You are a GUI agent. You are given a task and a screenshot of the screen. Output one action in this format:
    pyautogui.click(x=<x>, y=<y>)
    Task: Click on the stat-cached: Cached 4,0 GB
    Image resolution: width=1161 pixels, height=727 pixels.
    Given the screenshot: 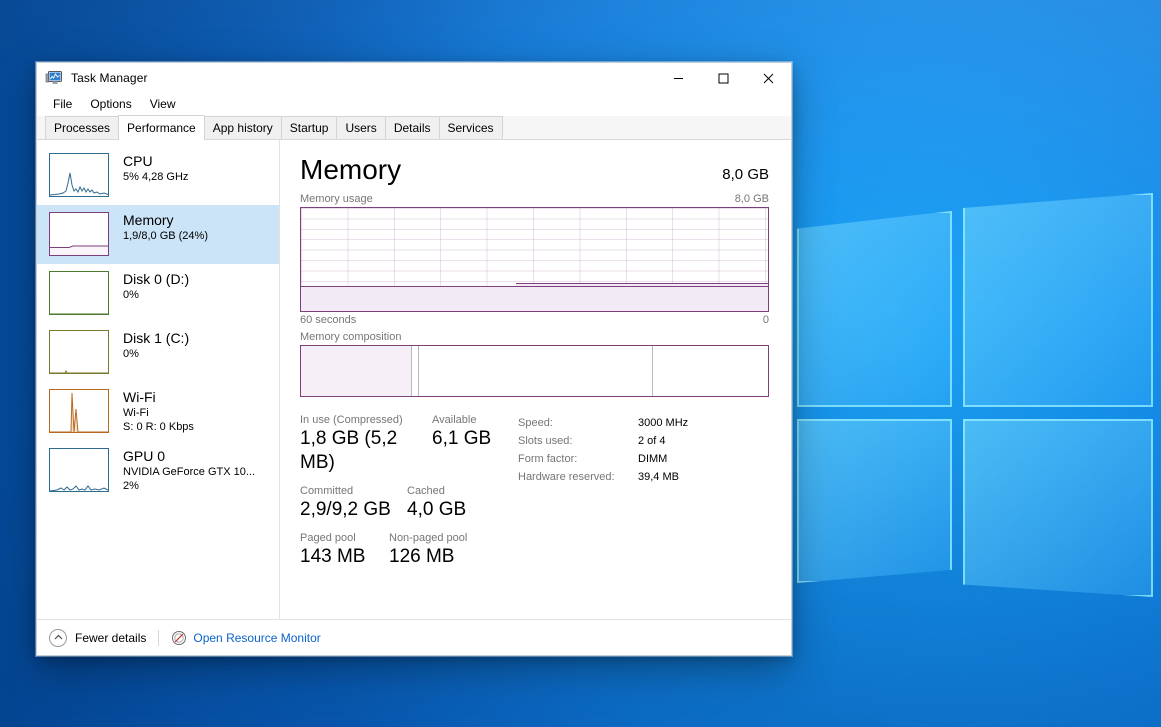 What is the action you would take?
    pyautogui.click(x=436, y=503)
    